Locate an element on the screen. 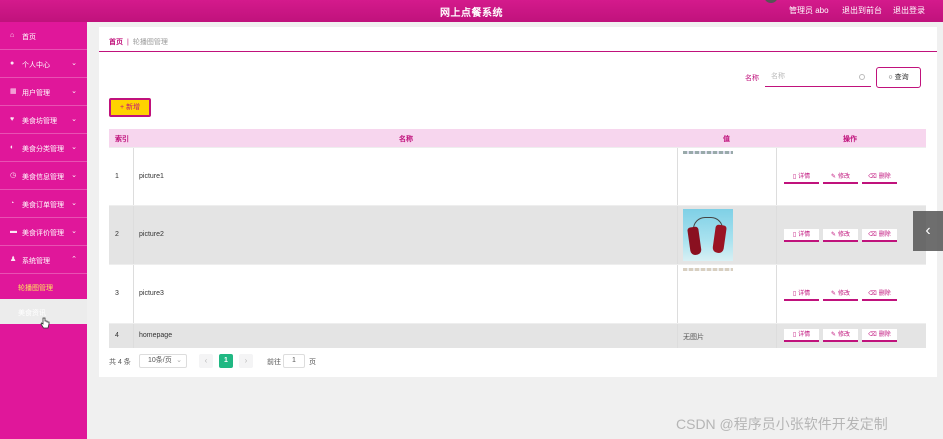  edit-icon: ✎ is located at coordinates (833, 335).